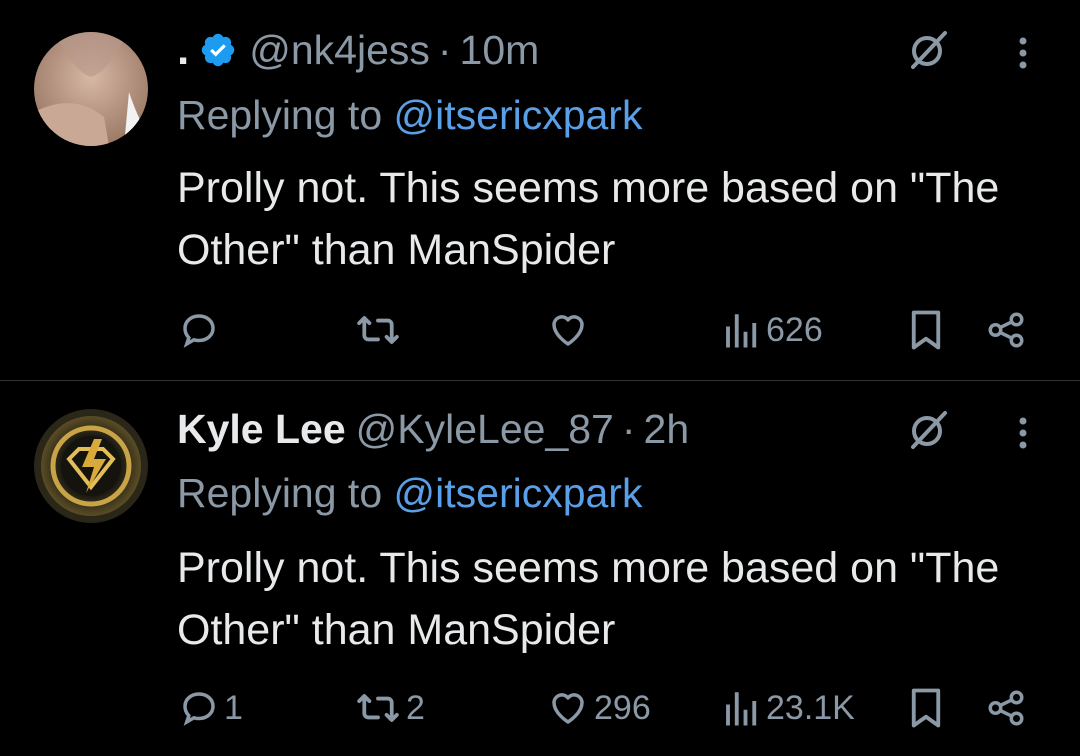 The height and width of the screenshot is (756, 1080). Describe the element at coordinates (233, 707) in the screenshot. I see `reply-count: 1` at that location.